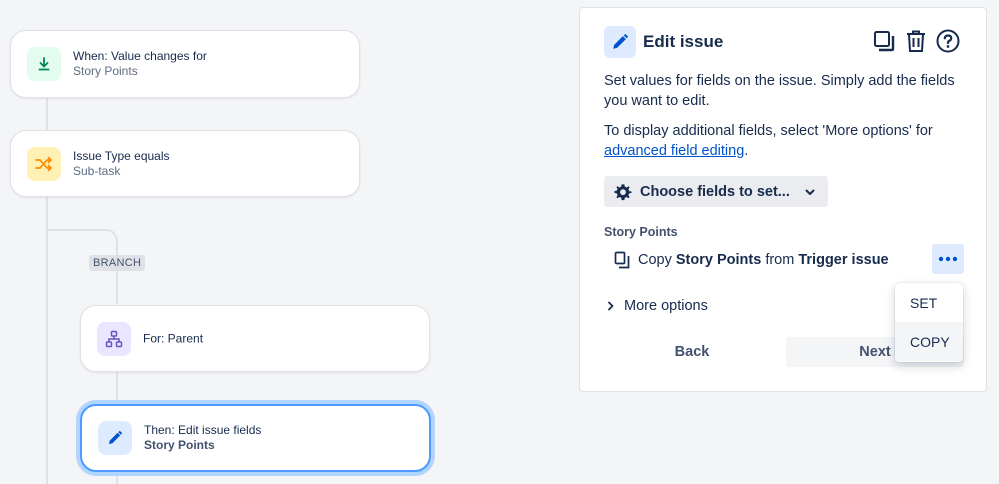 The image size is (999, 484). I want to click on duplicate-icon, so click(884, 41).